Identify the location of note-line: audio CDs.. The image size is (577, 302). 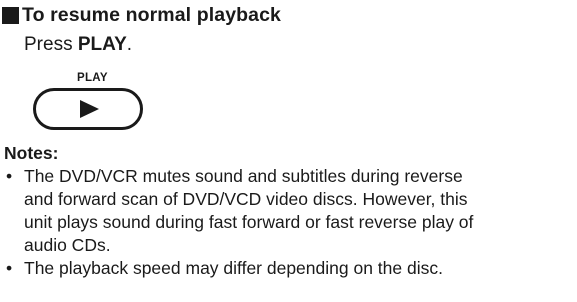
(67, 245).